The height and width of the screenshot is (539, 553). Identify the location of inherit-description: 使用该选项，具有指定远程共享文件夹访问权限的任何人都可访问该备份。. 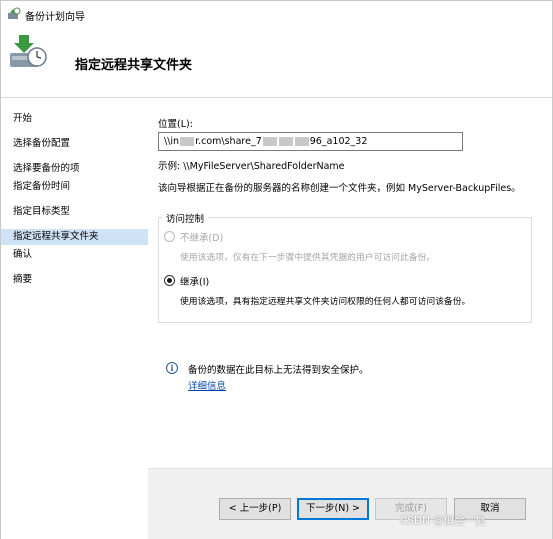
(325, 302).